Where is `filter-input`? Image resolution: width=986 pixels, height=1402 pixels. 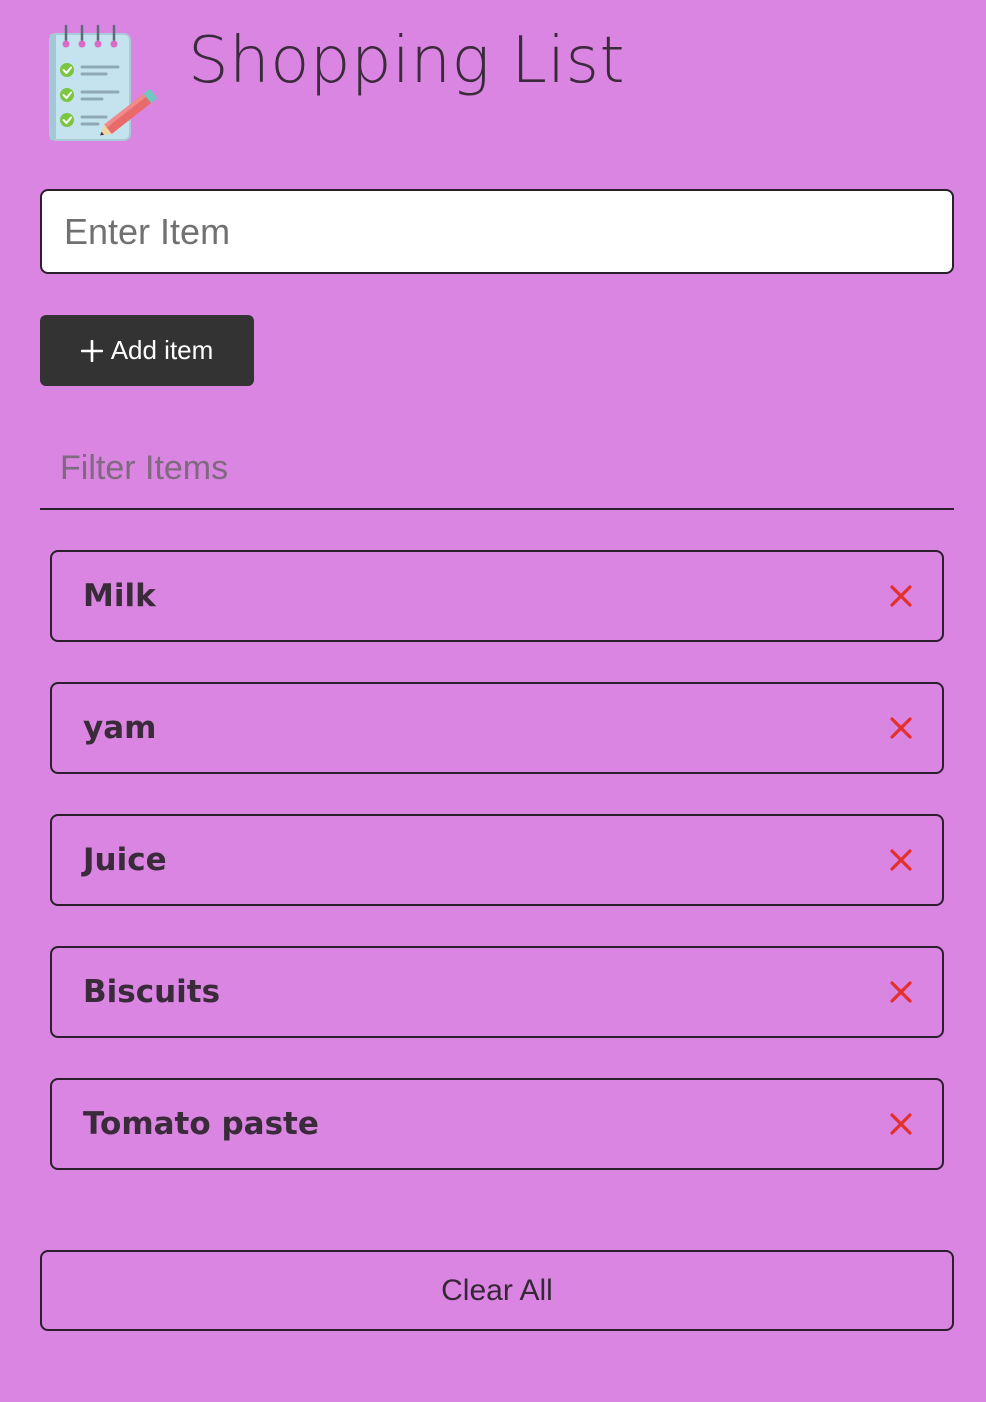
filter-input is located at coordinates (497, 468).